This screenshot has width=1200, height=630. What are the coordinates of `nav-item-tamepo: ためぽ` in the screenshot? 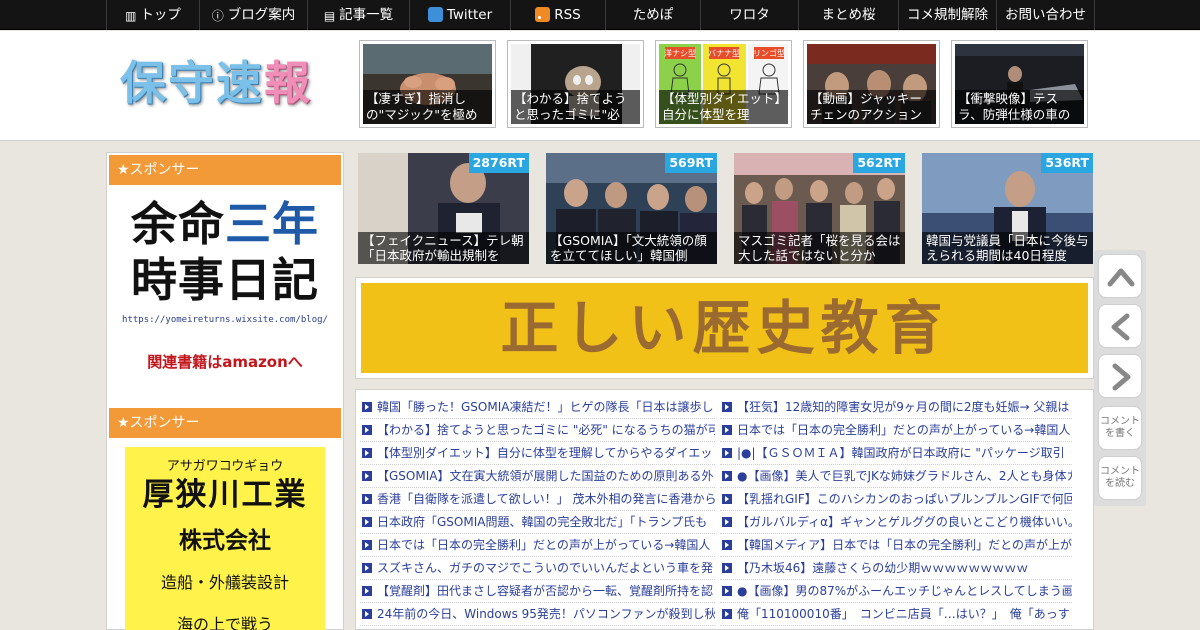 It's located at (652, 15).